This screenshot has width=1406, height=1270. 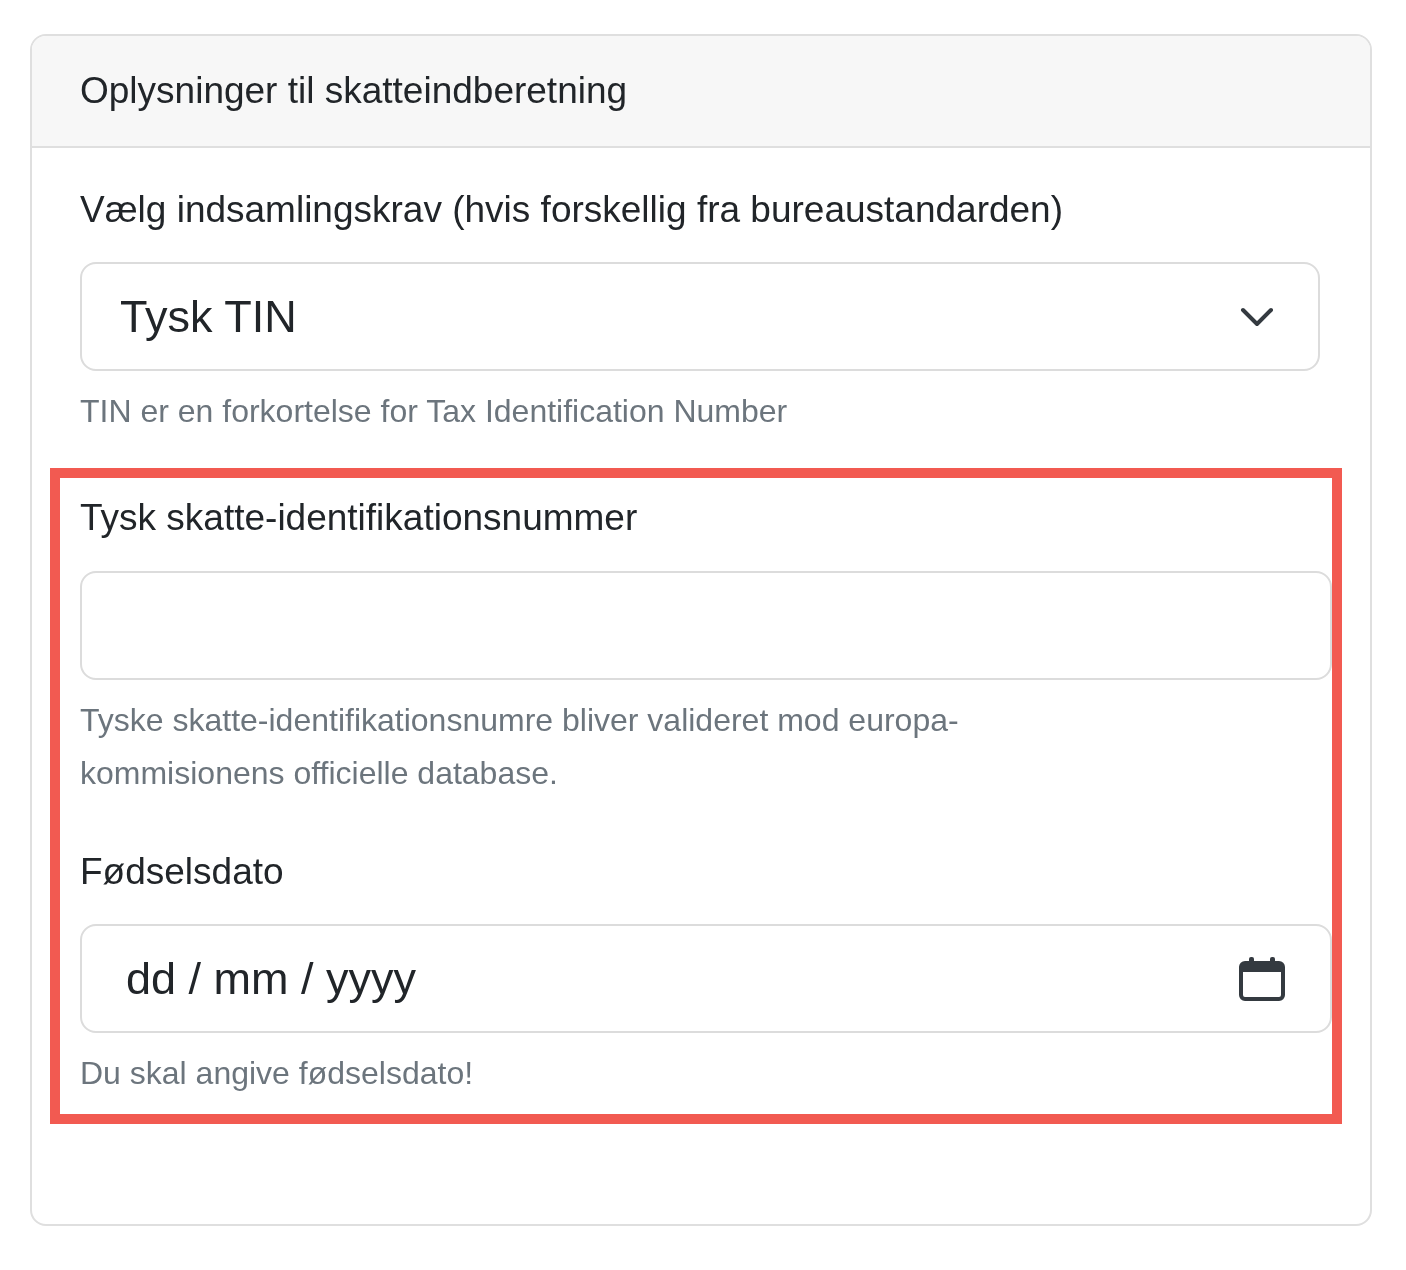 I want to click on help-text: Tyske skatte-identifikationsnumre bliver valideret mod europa-kommisionens officielle database., so click(x=520, y=746).